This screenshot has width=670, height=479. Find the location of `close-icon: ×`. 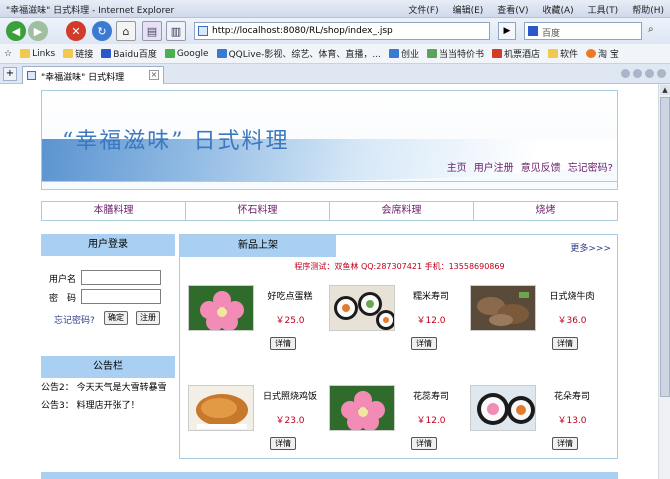

close-icon: × is located at coordinates (154, 75).